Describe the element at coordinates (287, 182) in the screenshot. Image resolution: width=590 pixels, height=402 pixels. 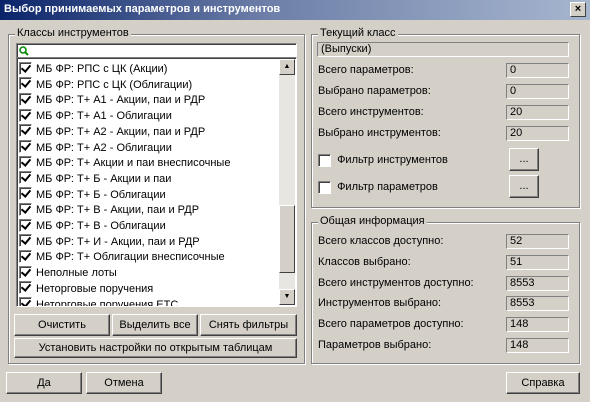
I see `list-scrollbar: ▲ ▼` at that location.